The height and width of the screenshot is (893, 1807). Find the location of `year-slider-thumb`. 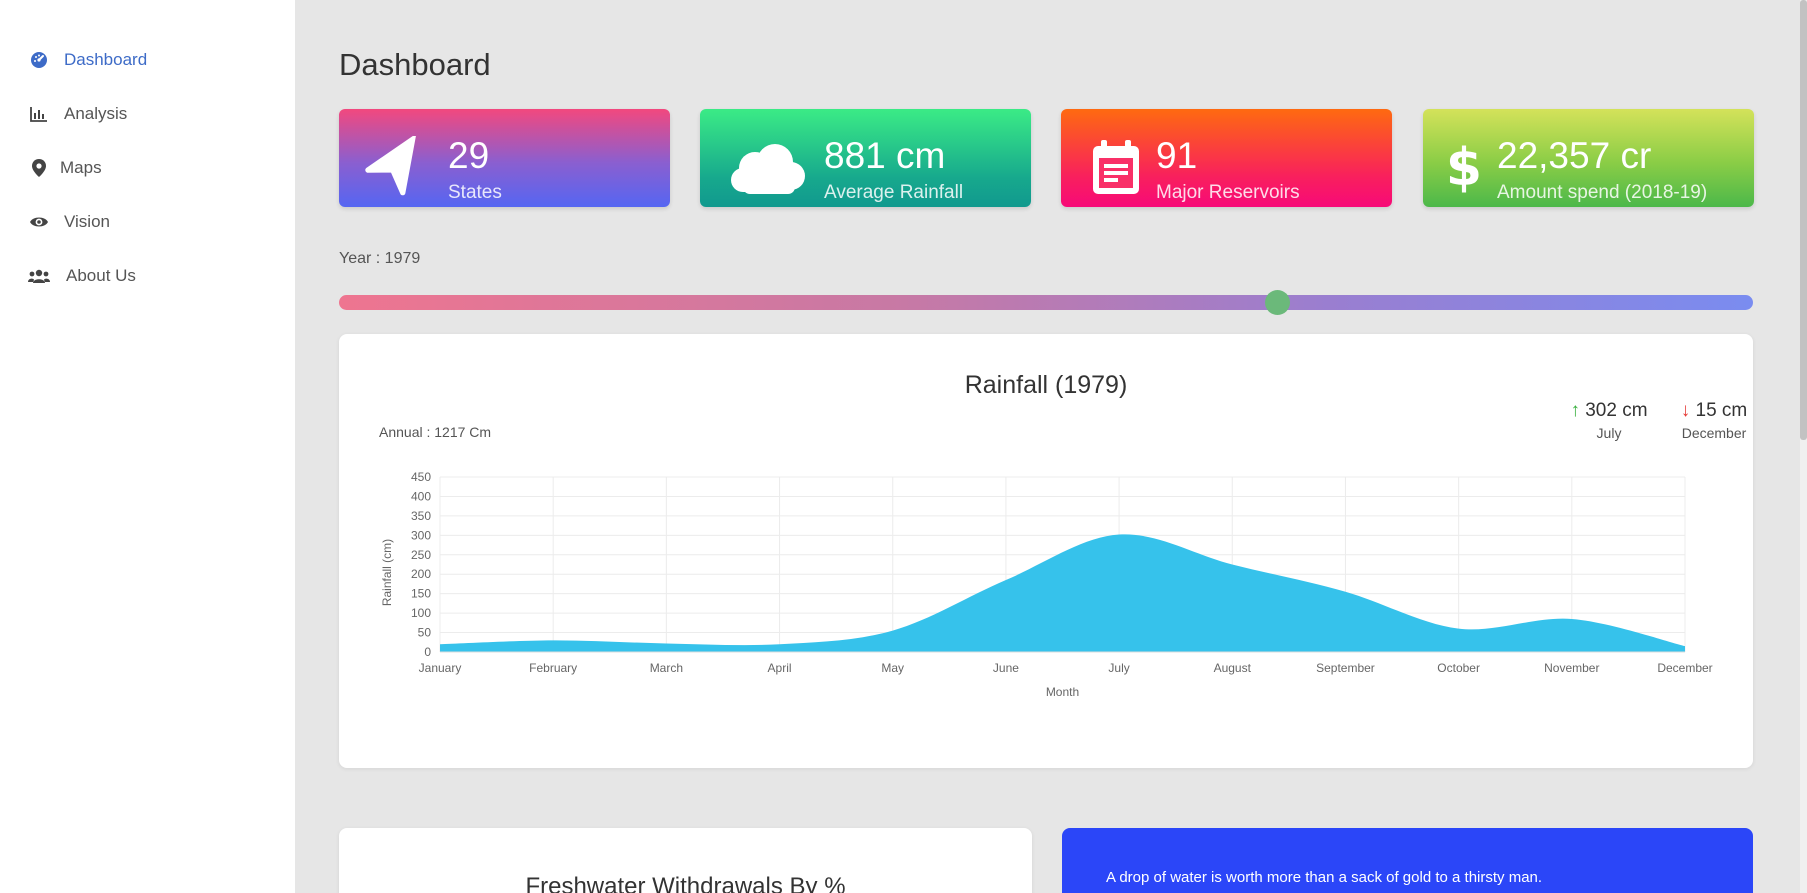

year-slider-thumb is located at coordinates (1277, 302).